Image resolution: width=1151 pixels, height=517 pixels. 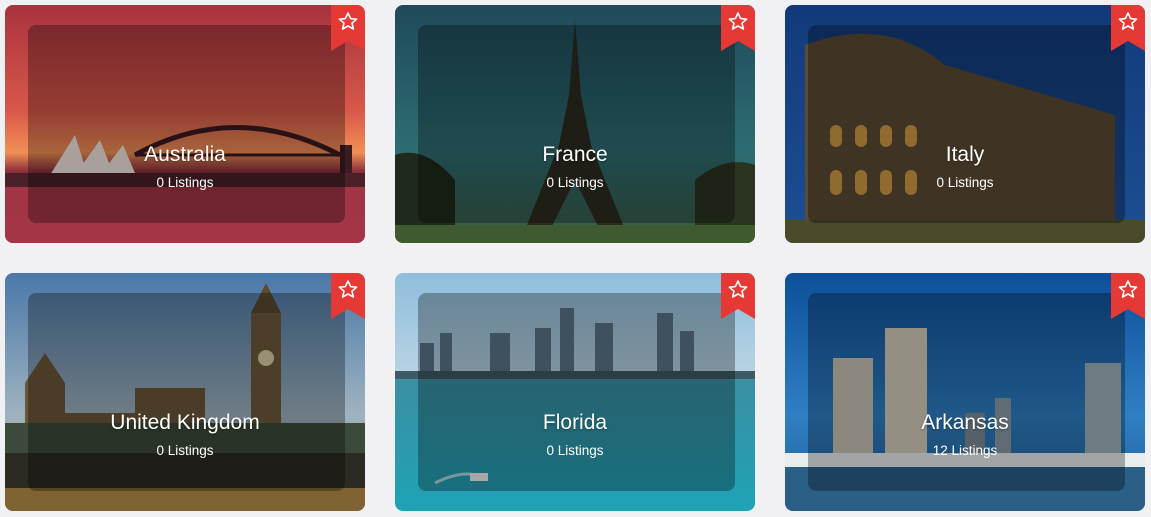 I want to click on destination-title: United Kingdom, so click(x=185, y=422).